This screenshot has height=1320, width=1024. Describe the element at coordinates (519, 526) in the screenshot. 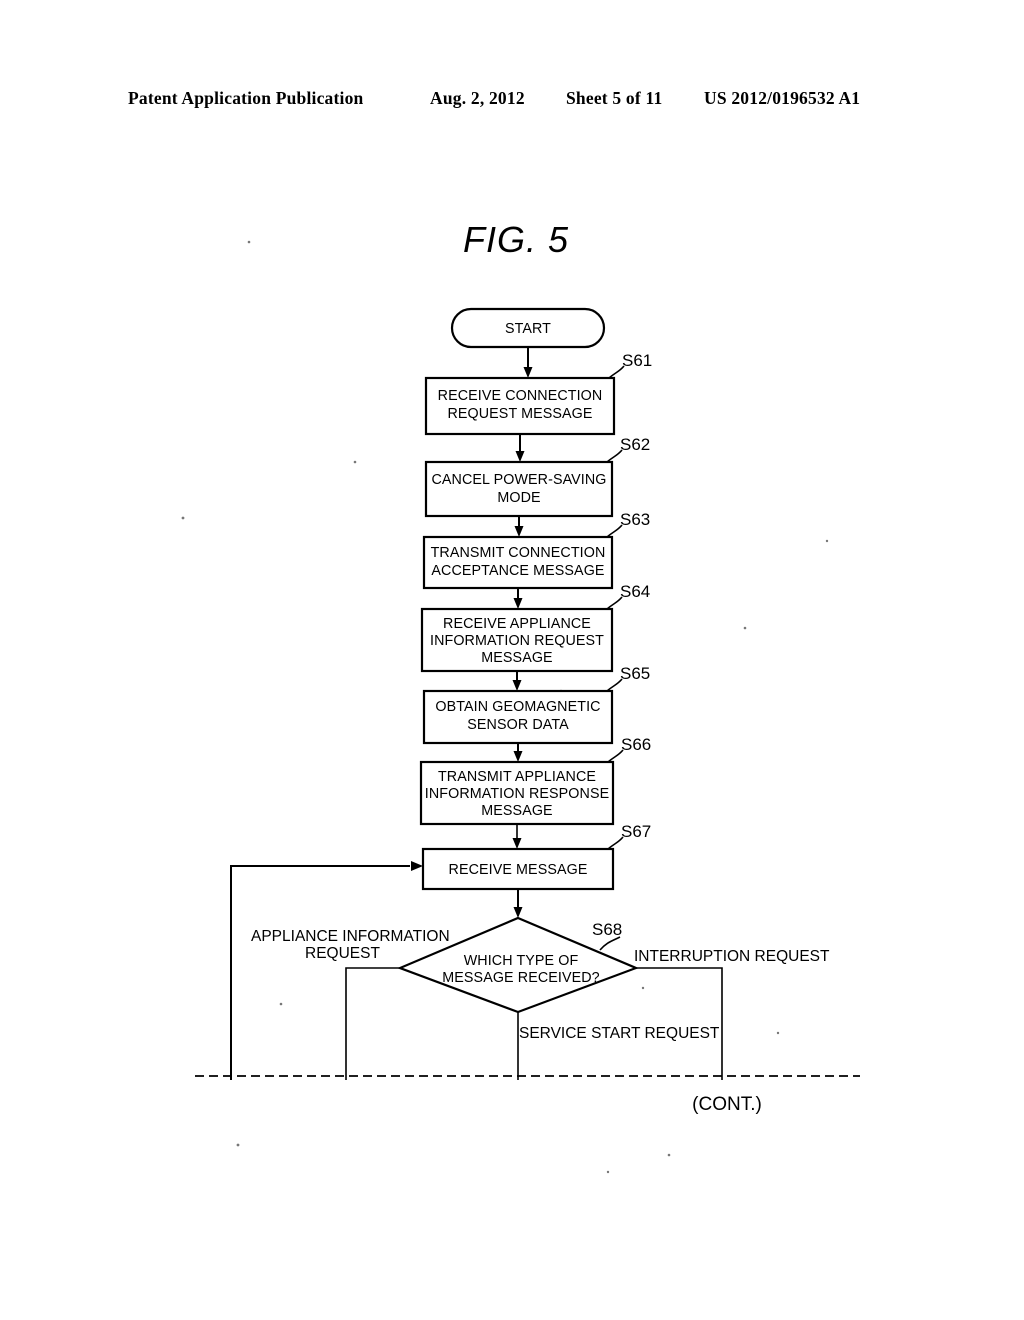

I see `connector-s62-s63` at that location.